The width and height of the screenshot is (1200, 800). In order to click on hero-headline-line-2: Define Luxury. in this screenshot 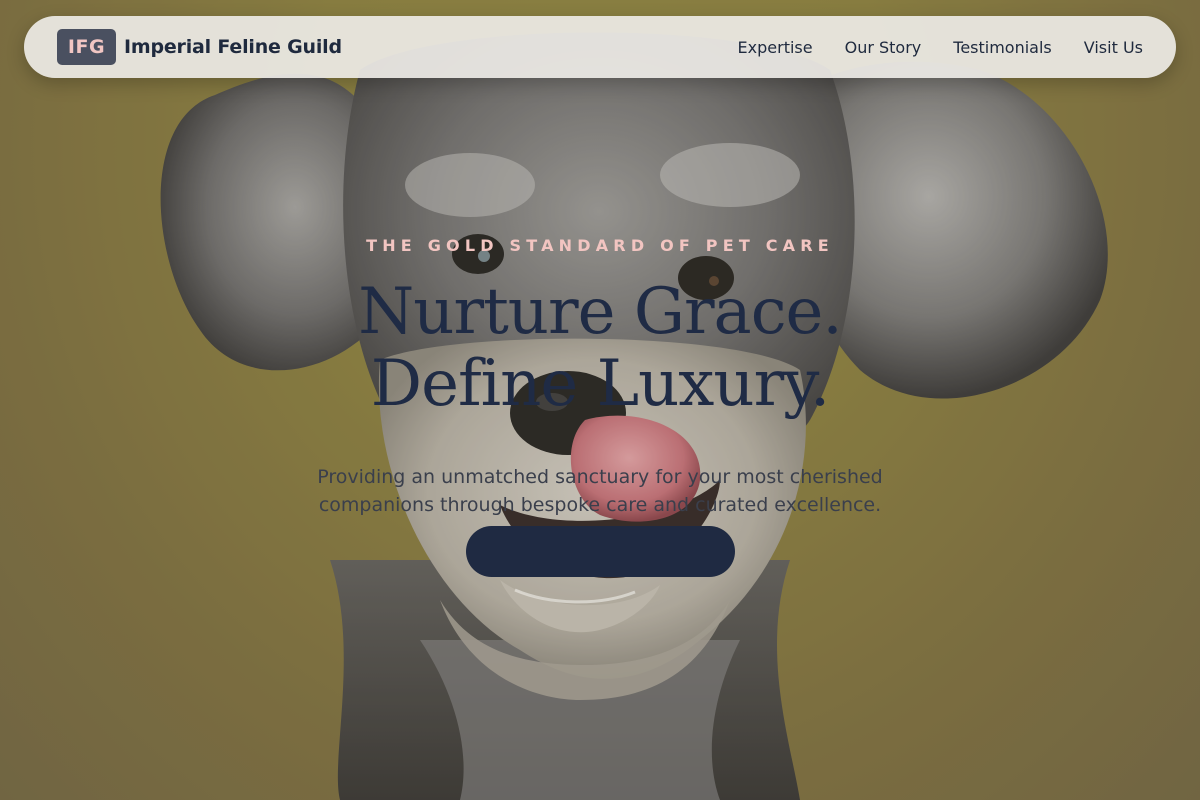, I will do `click(600, 384)`.